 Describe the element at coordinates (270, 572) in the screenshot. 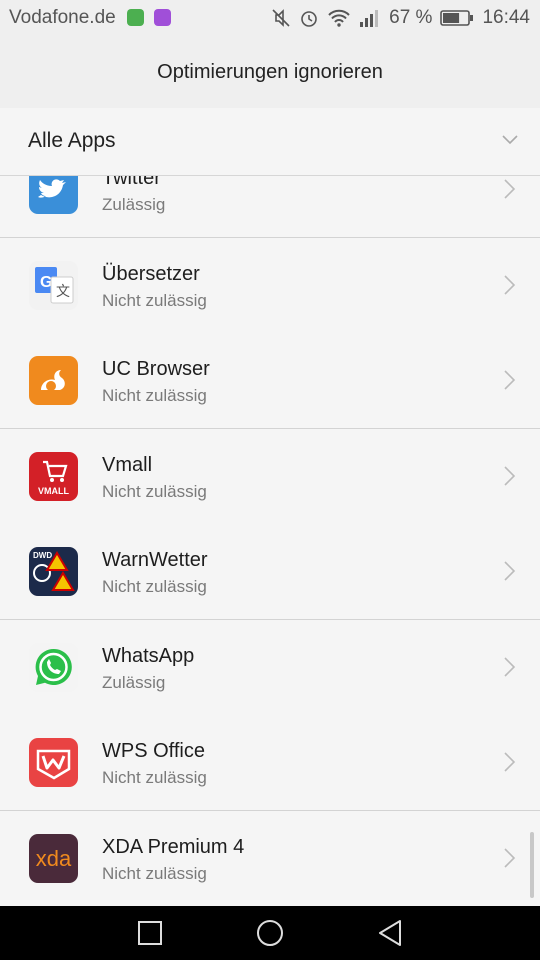

I see `list-item: DWD WarnWetter Nicht zulässig` at that location.